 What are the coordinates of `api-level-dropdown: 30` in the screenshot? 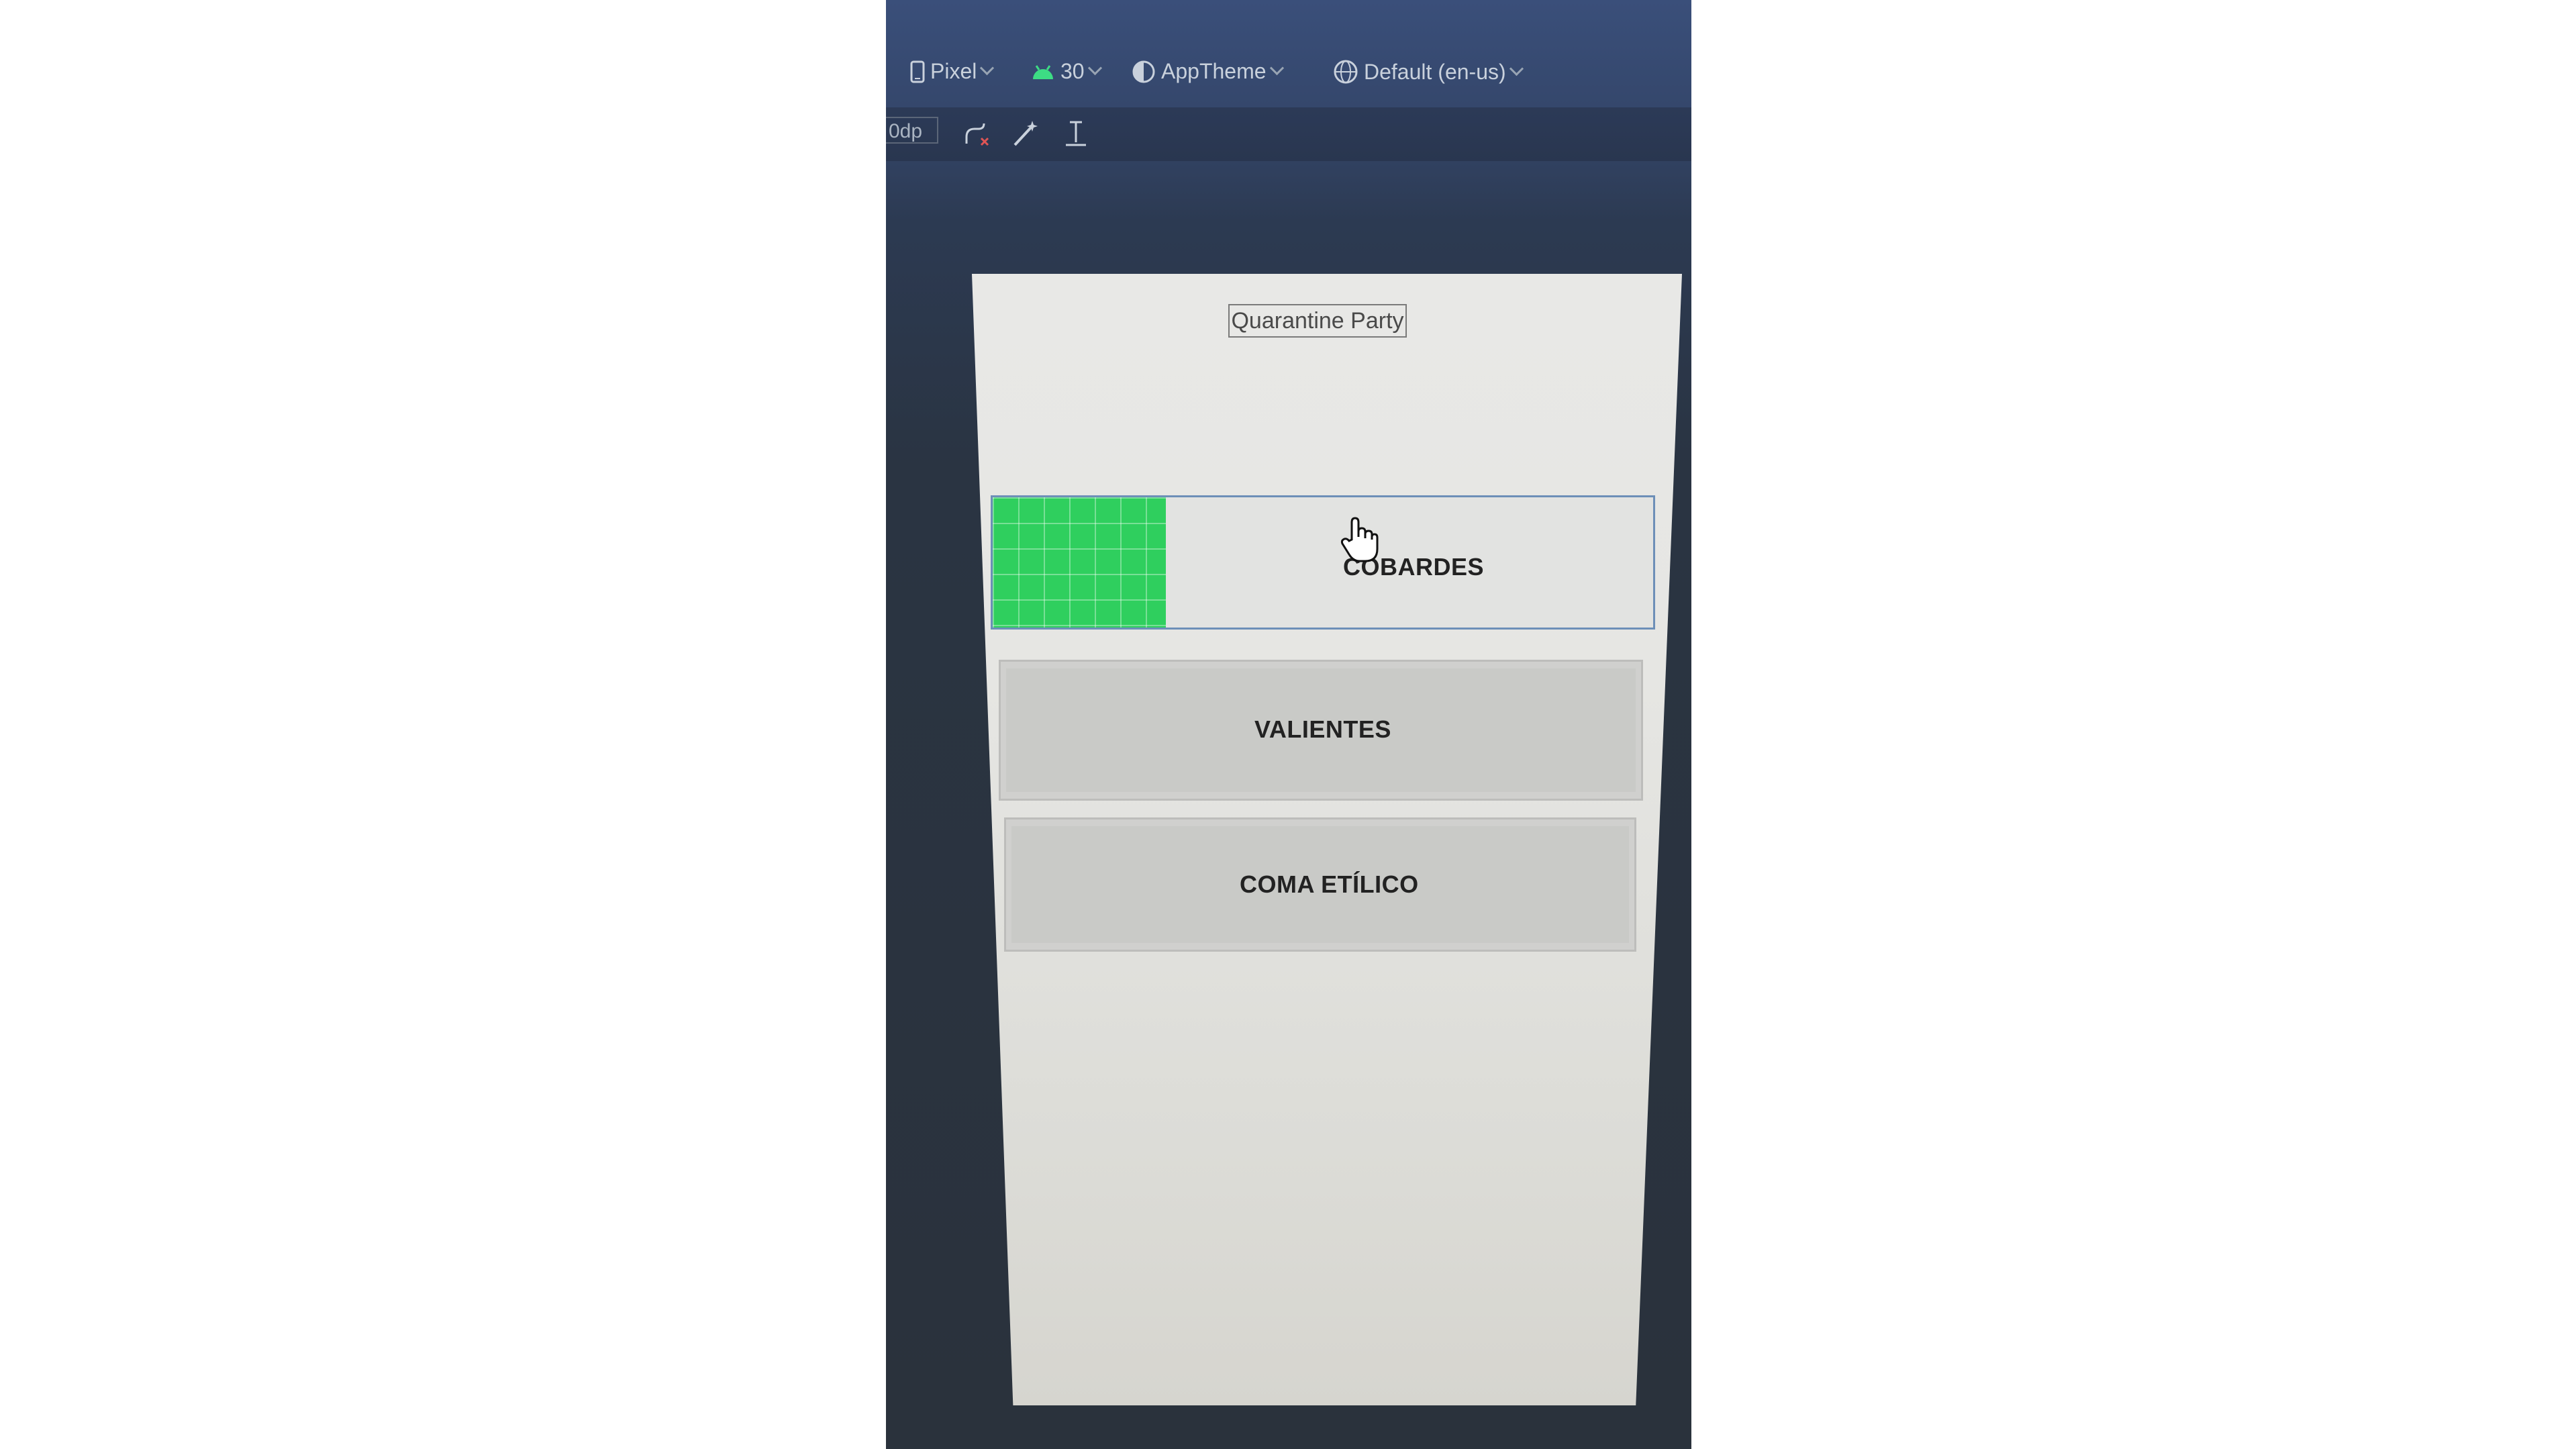 It's located at (1066, 71).